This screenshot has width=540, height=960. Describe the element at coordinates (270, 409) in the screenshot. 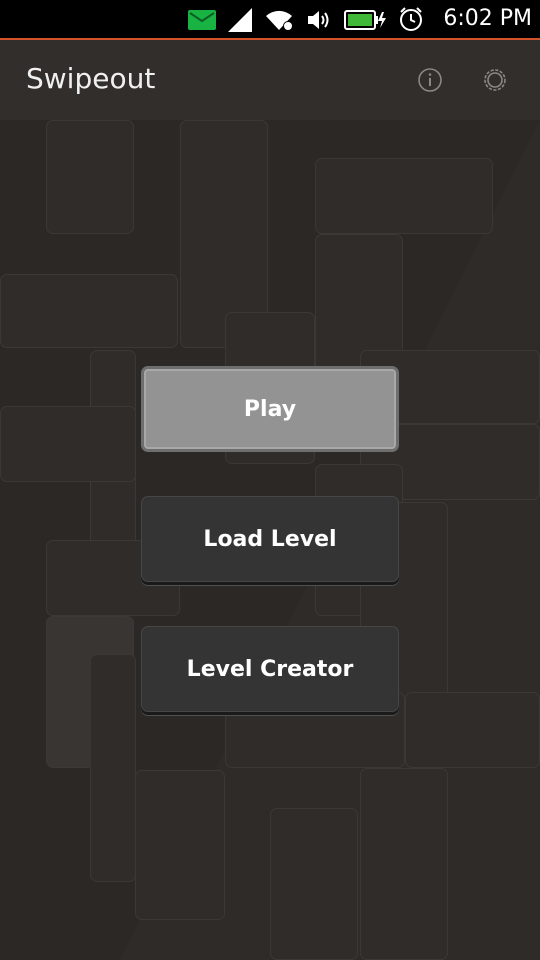

I see `play-button: Play` at that location.